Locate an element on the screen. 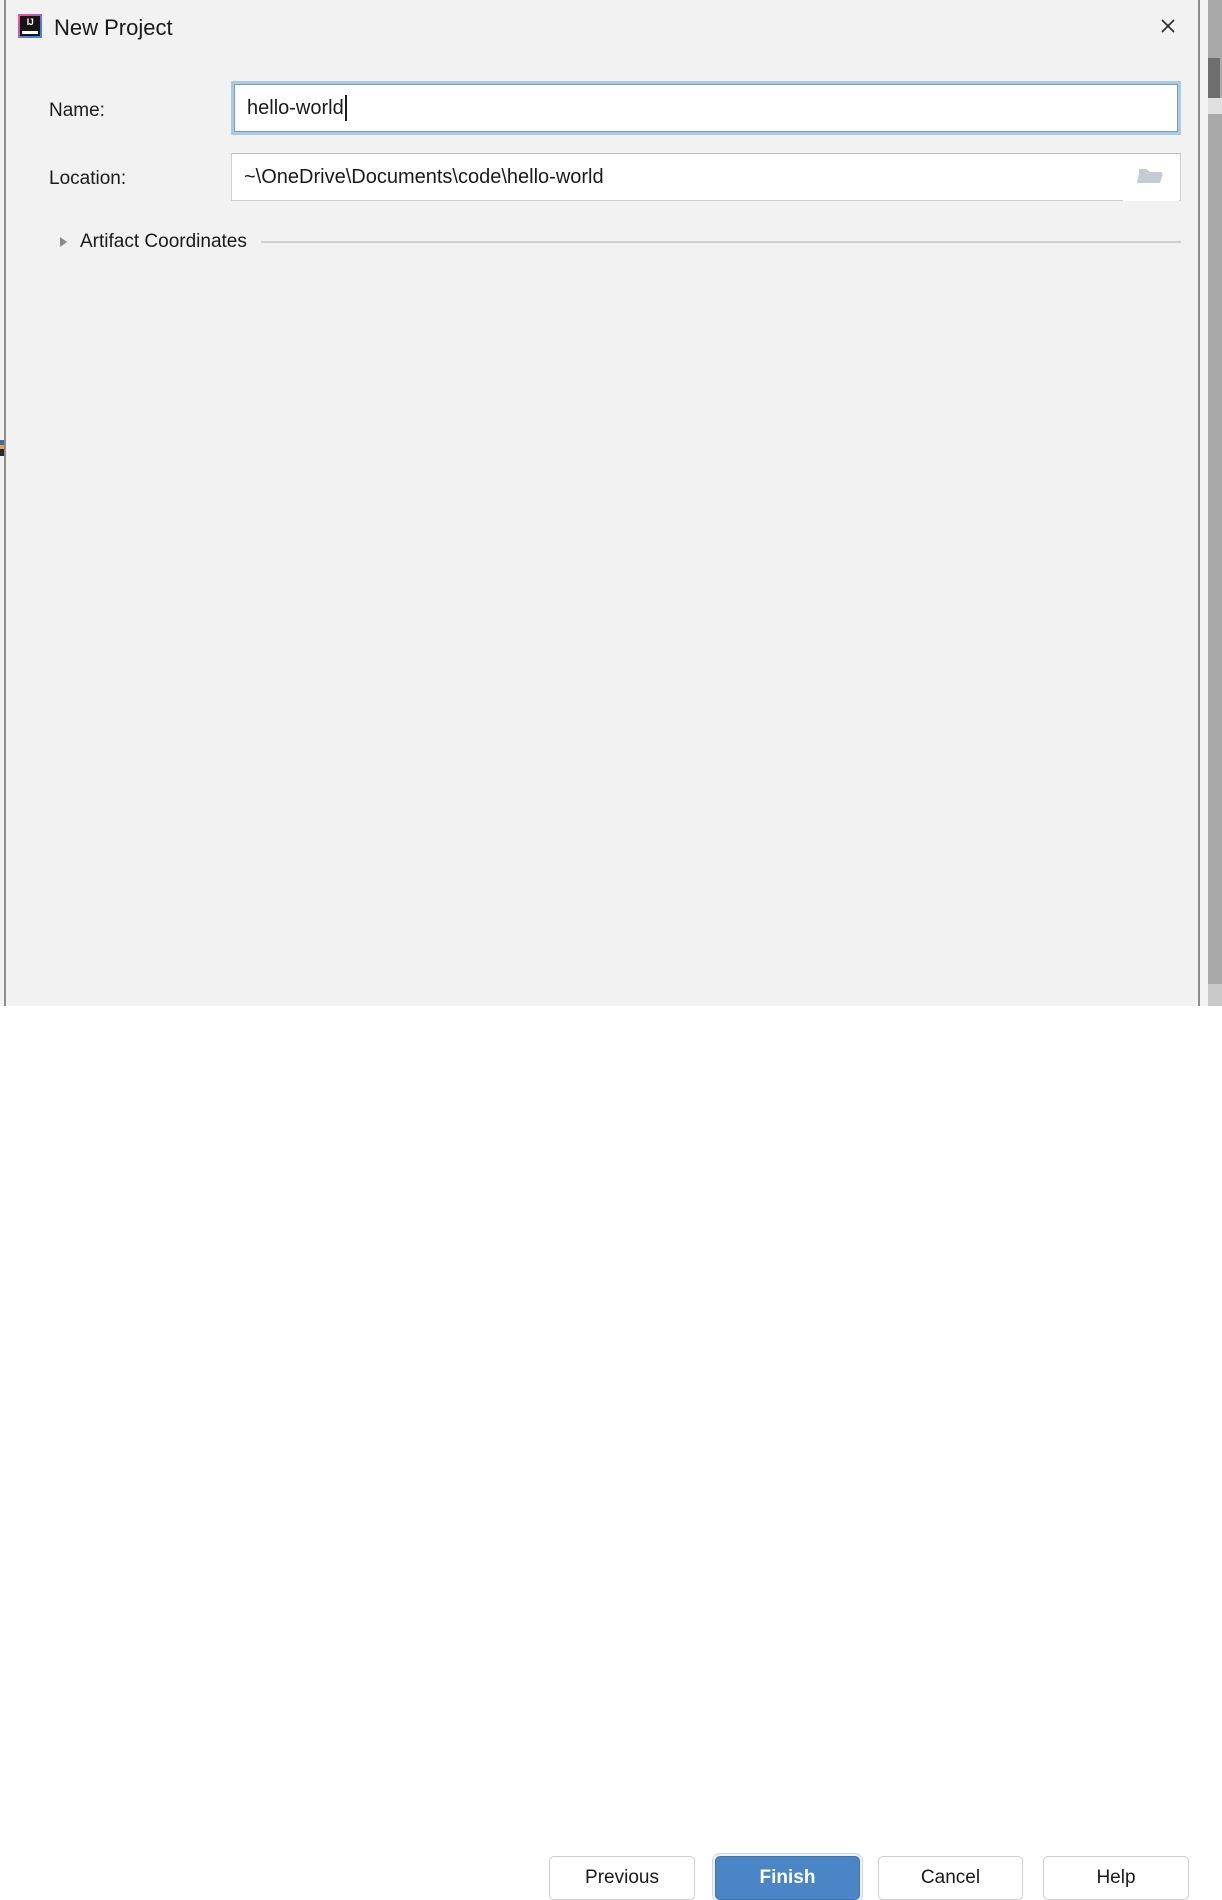 The image size is (1222, 1900). name-input-focus-ring: hello-world is located at coordinates (706, 108).